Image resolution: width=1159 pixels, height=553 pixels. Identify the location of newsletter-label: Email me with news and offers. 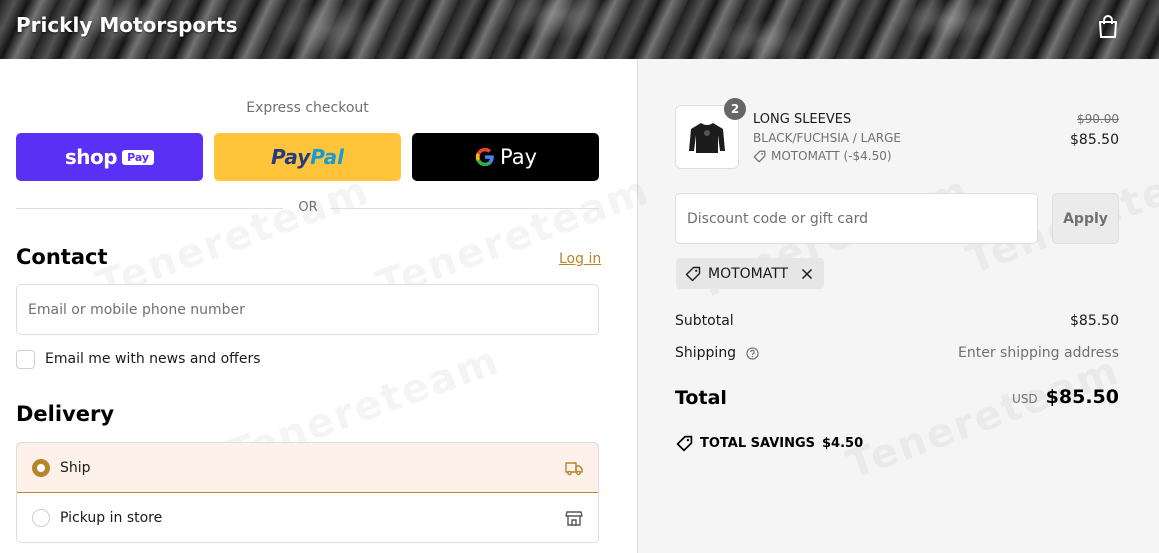
(153, 359).